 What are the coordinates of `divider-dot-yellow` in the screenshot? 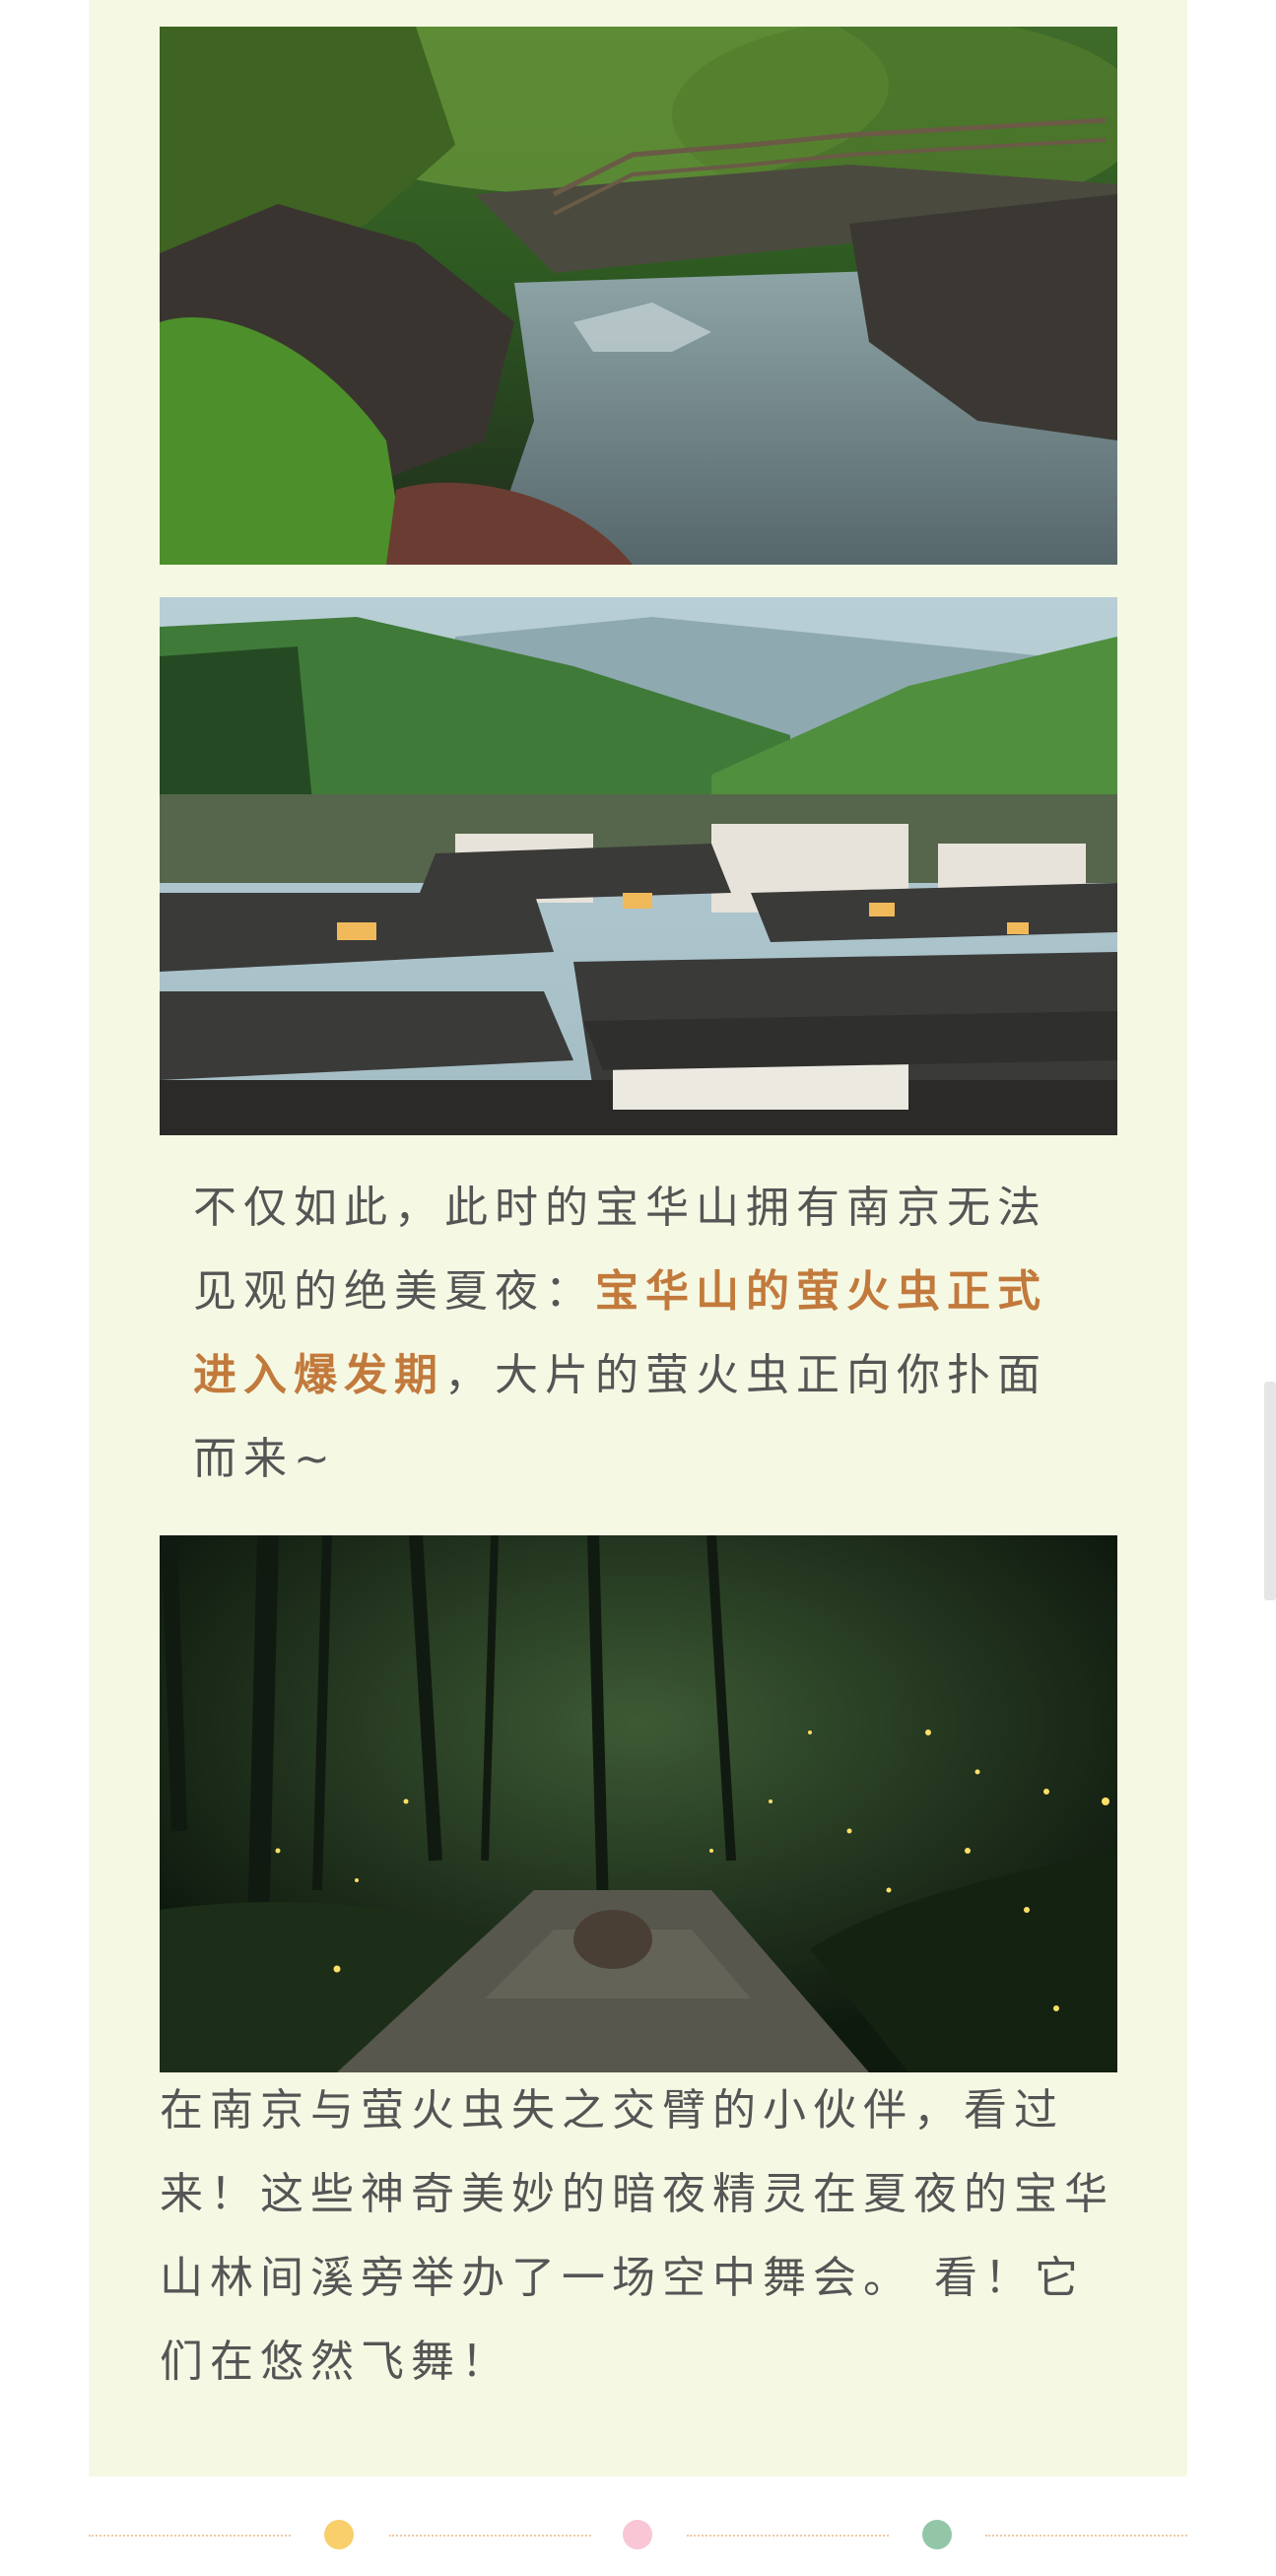 It's located at (339, 2534).